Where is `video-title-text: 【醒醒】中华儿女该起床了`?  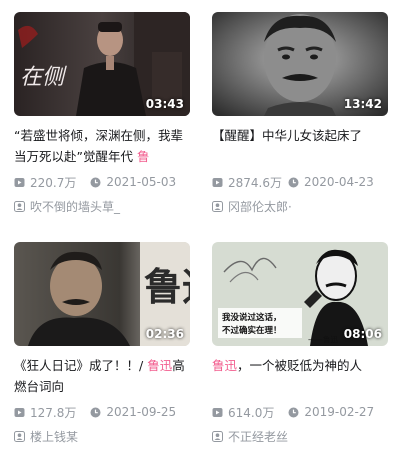
video-title-text: 【醒醒】中华儿女该起床了 is located at coordinates (287, 135).